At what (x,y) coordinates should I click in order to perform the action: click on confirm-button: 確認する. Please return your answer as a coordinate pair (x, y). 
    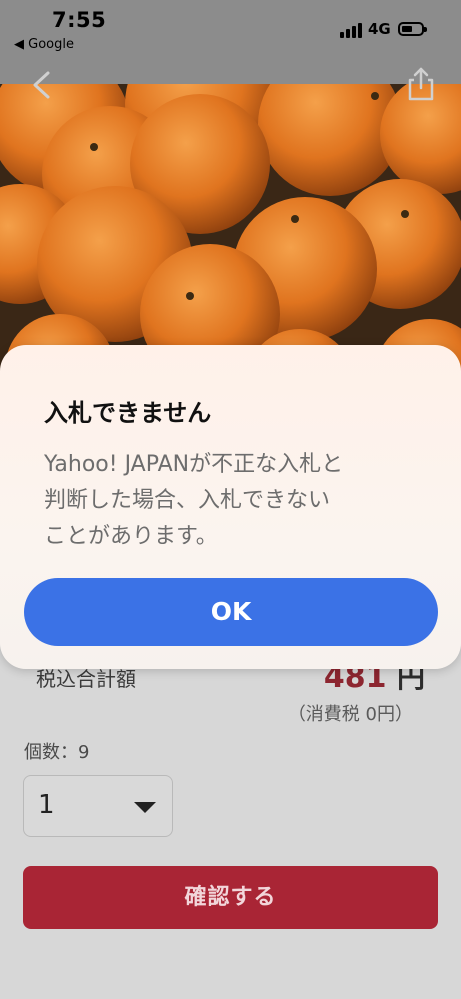
    Looking at the image, I should click on (230, 897).